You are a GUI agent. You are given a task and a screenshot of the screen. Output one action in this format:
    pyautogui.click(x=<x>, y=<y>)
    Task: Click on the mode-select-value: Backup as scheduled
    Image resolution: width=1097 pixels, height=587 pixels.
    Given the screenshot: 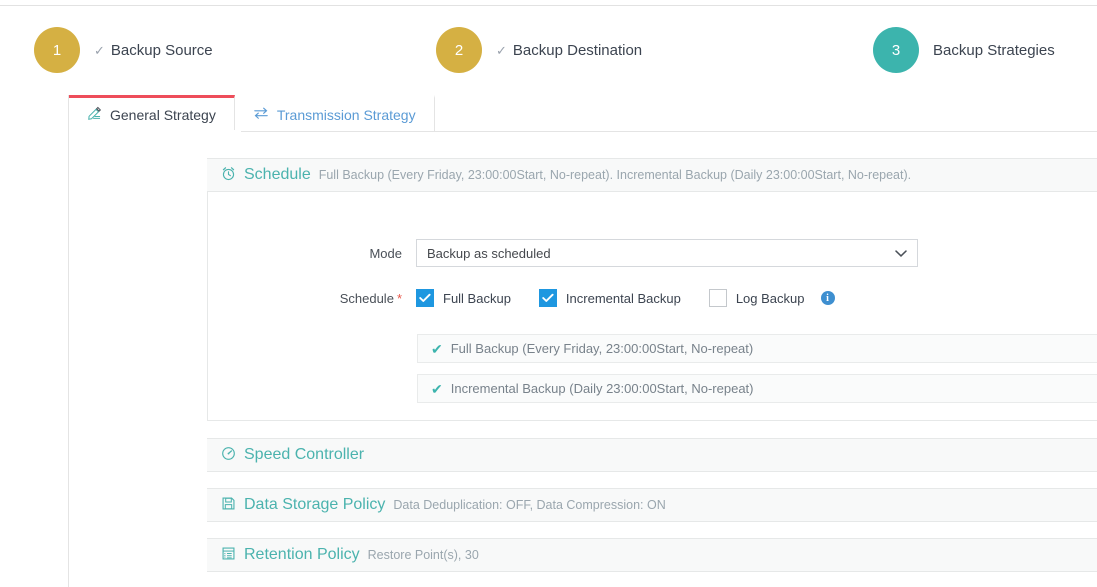 What is the action you would take?
    pyautogui.click(x=489, y=253)
    